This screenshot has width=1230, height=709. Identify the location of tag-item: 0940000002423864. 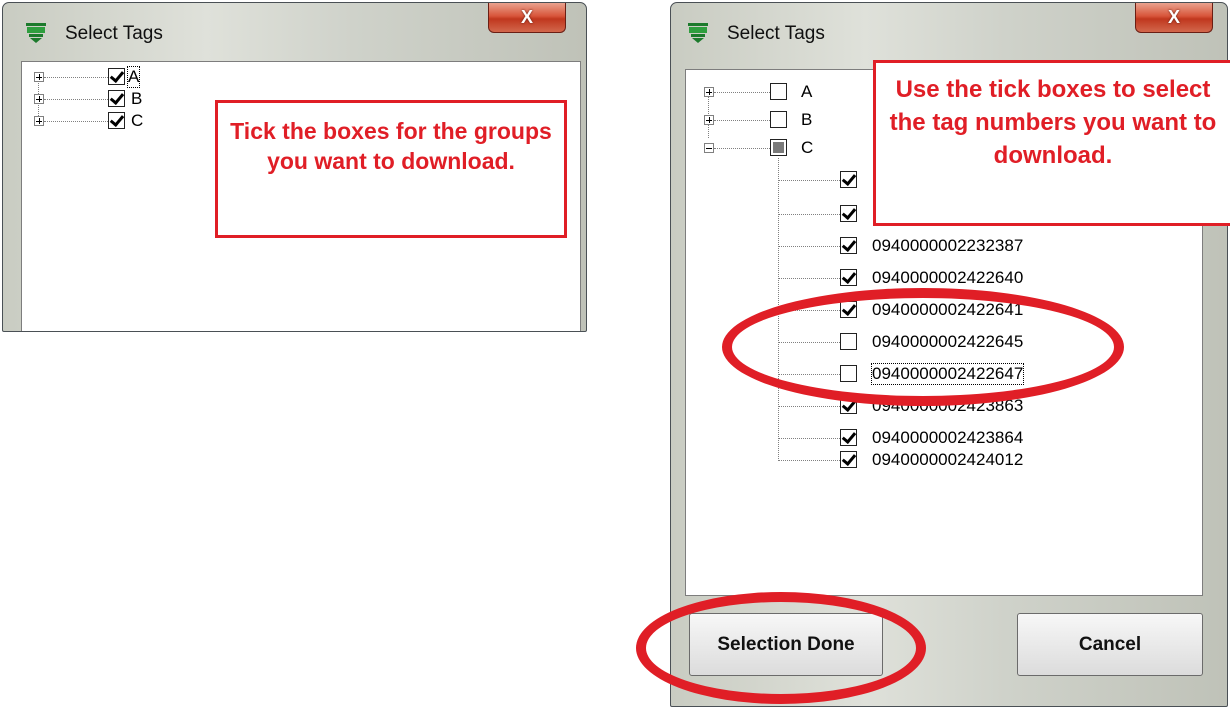
(936, 439).